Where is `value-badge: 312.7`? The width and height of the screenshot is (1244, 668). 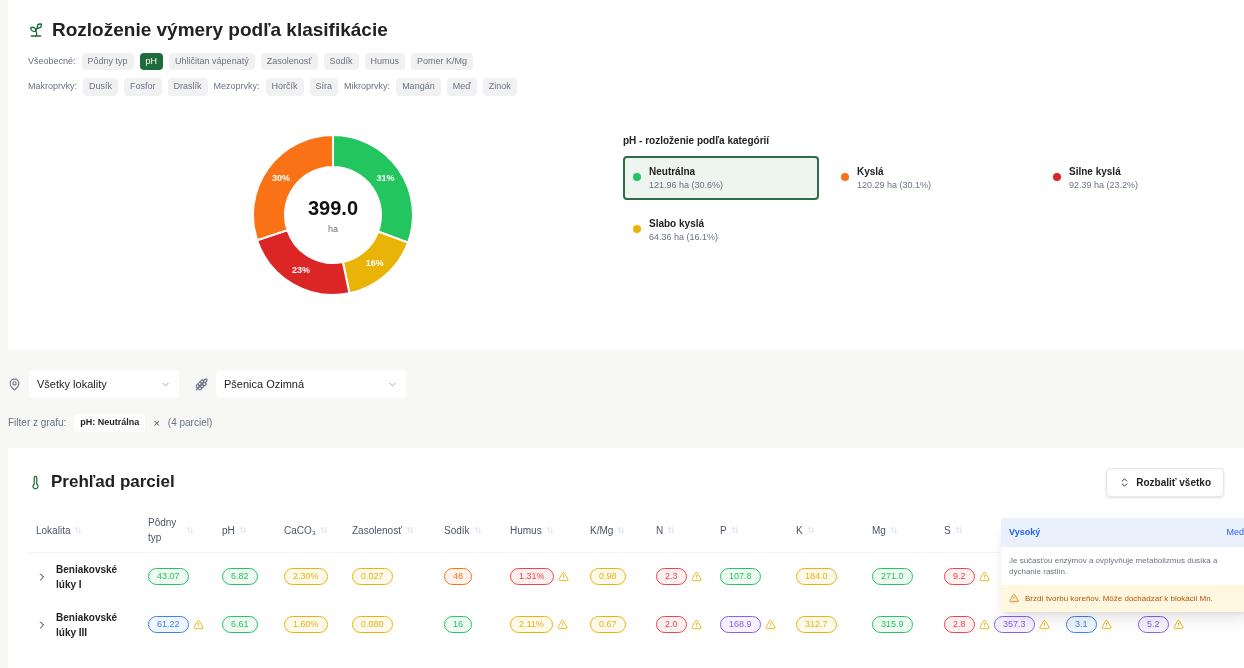 value-badge: 312.7 is located at coordinates (816, 624).